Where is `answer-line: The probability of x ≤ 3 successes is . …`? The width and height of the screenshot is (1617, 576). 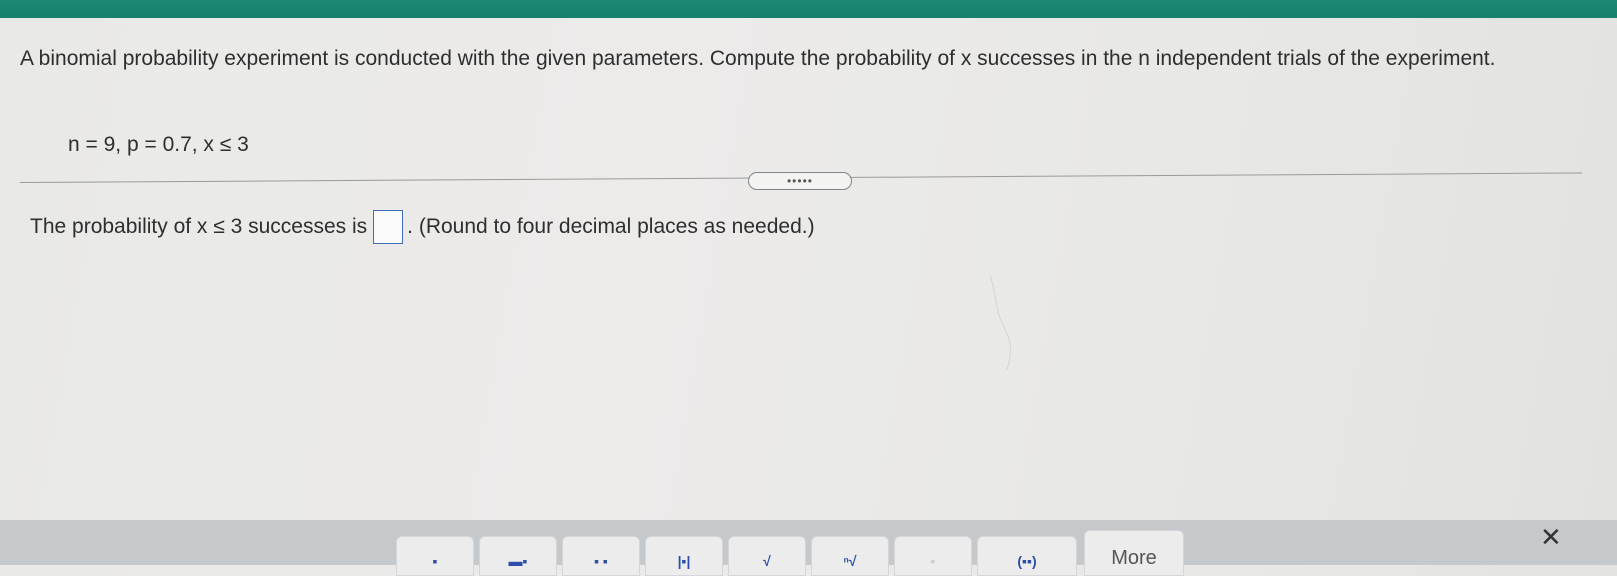
answer-line: The probability of x ≤ 3 successes is . … is located at coordinates (422, 227).